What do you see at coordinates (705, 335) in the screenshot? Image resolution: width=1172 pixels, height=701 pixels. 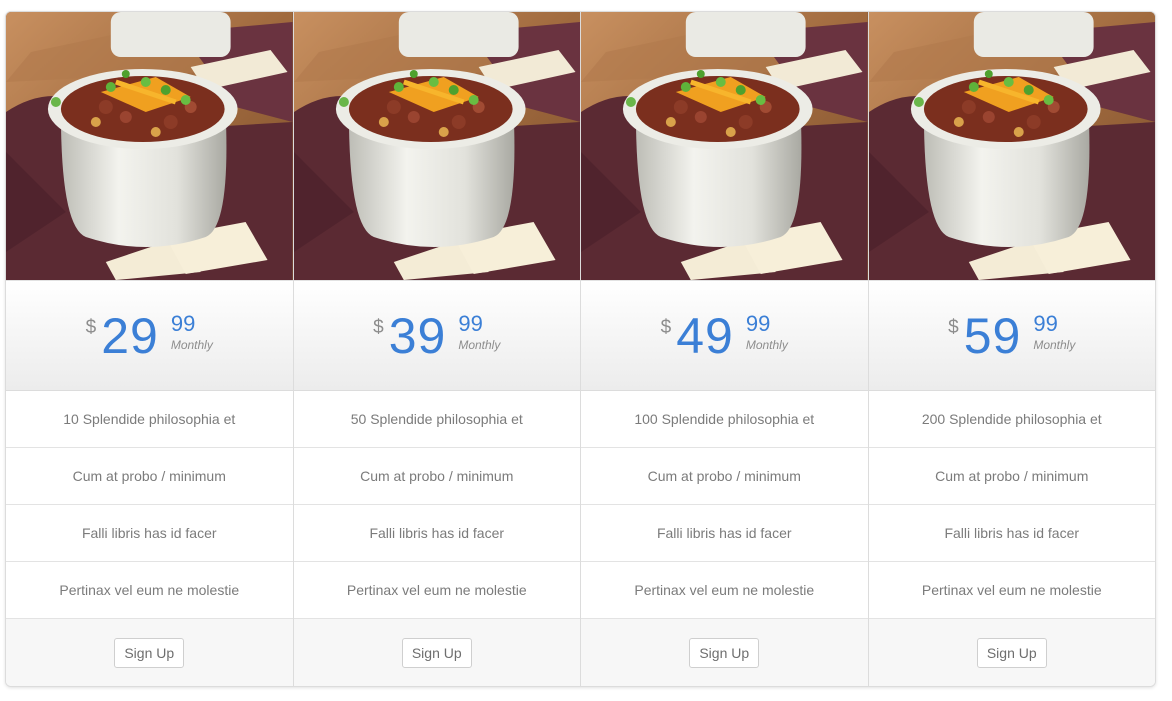 I see `price-amount: 49` at bounding box center [705, 335].